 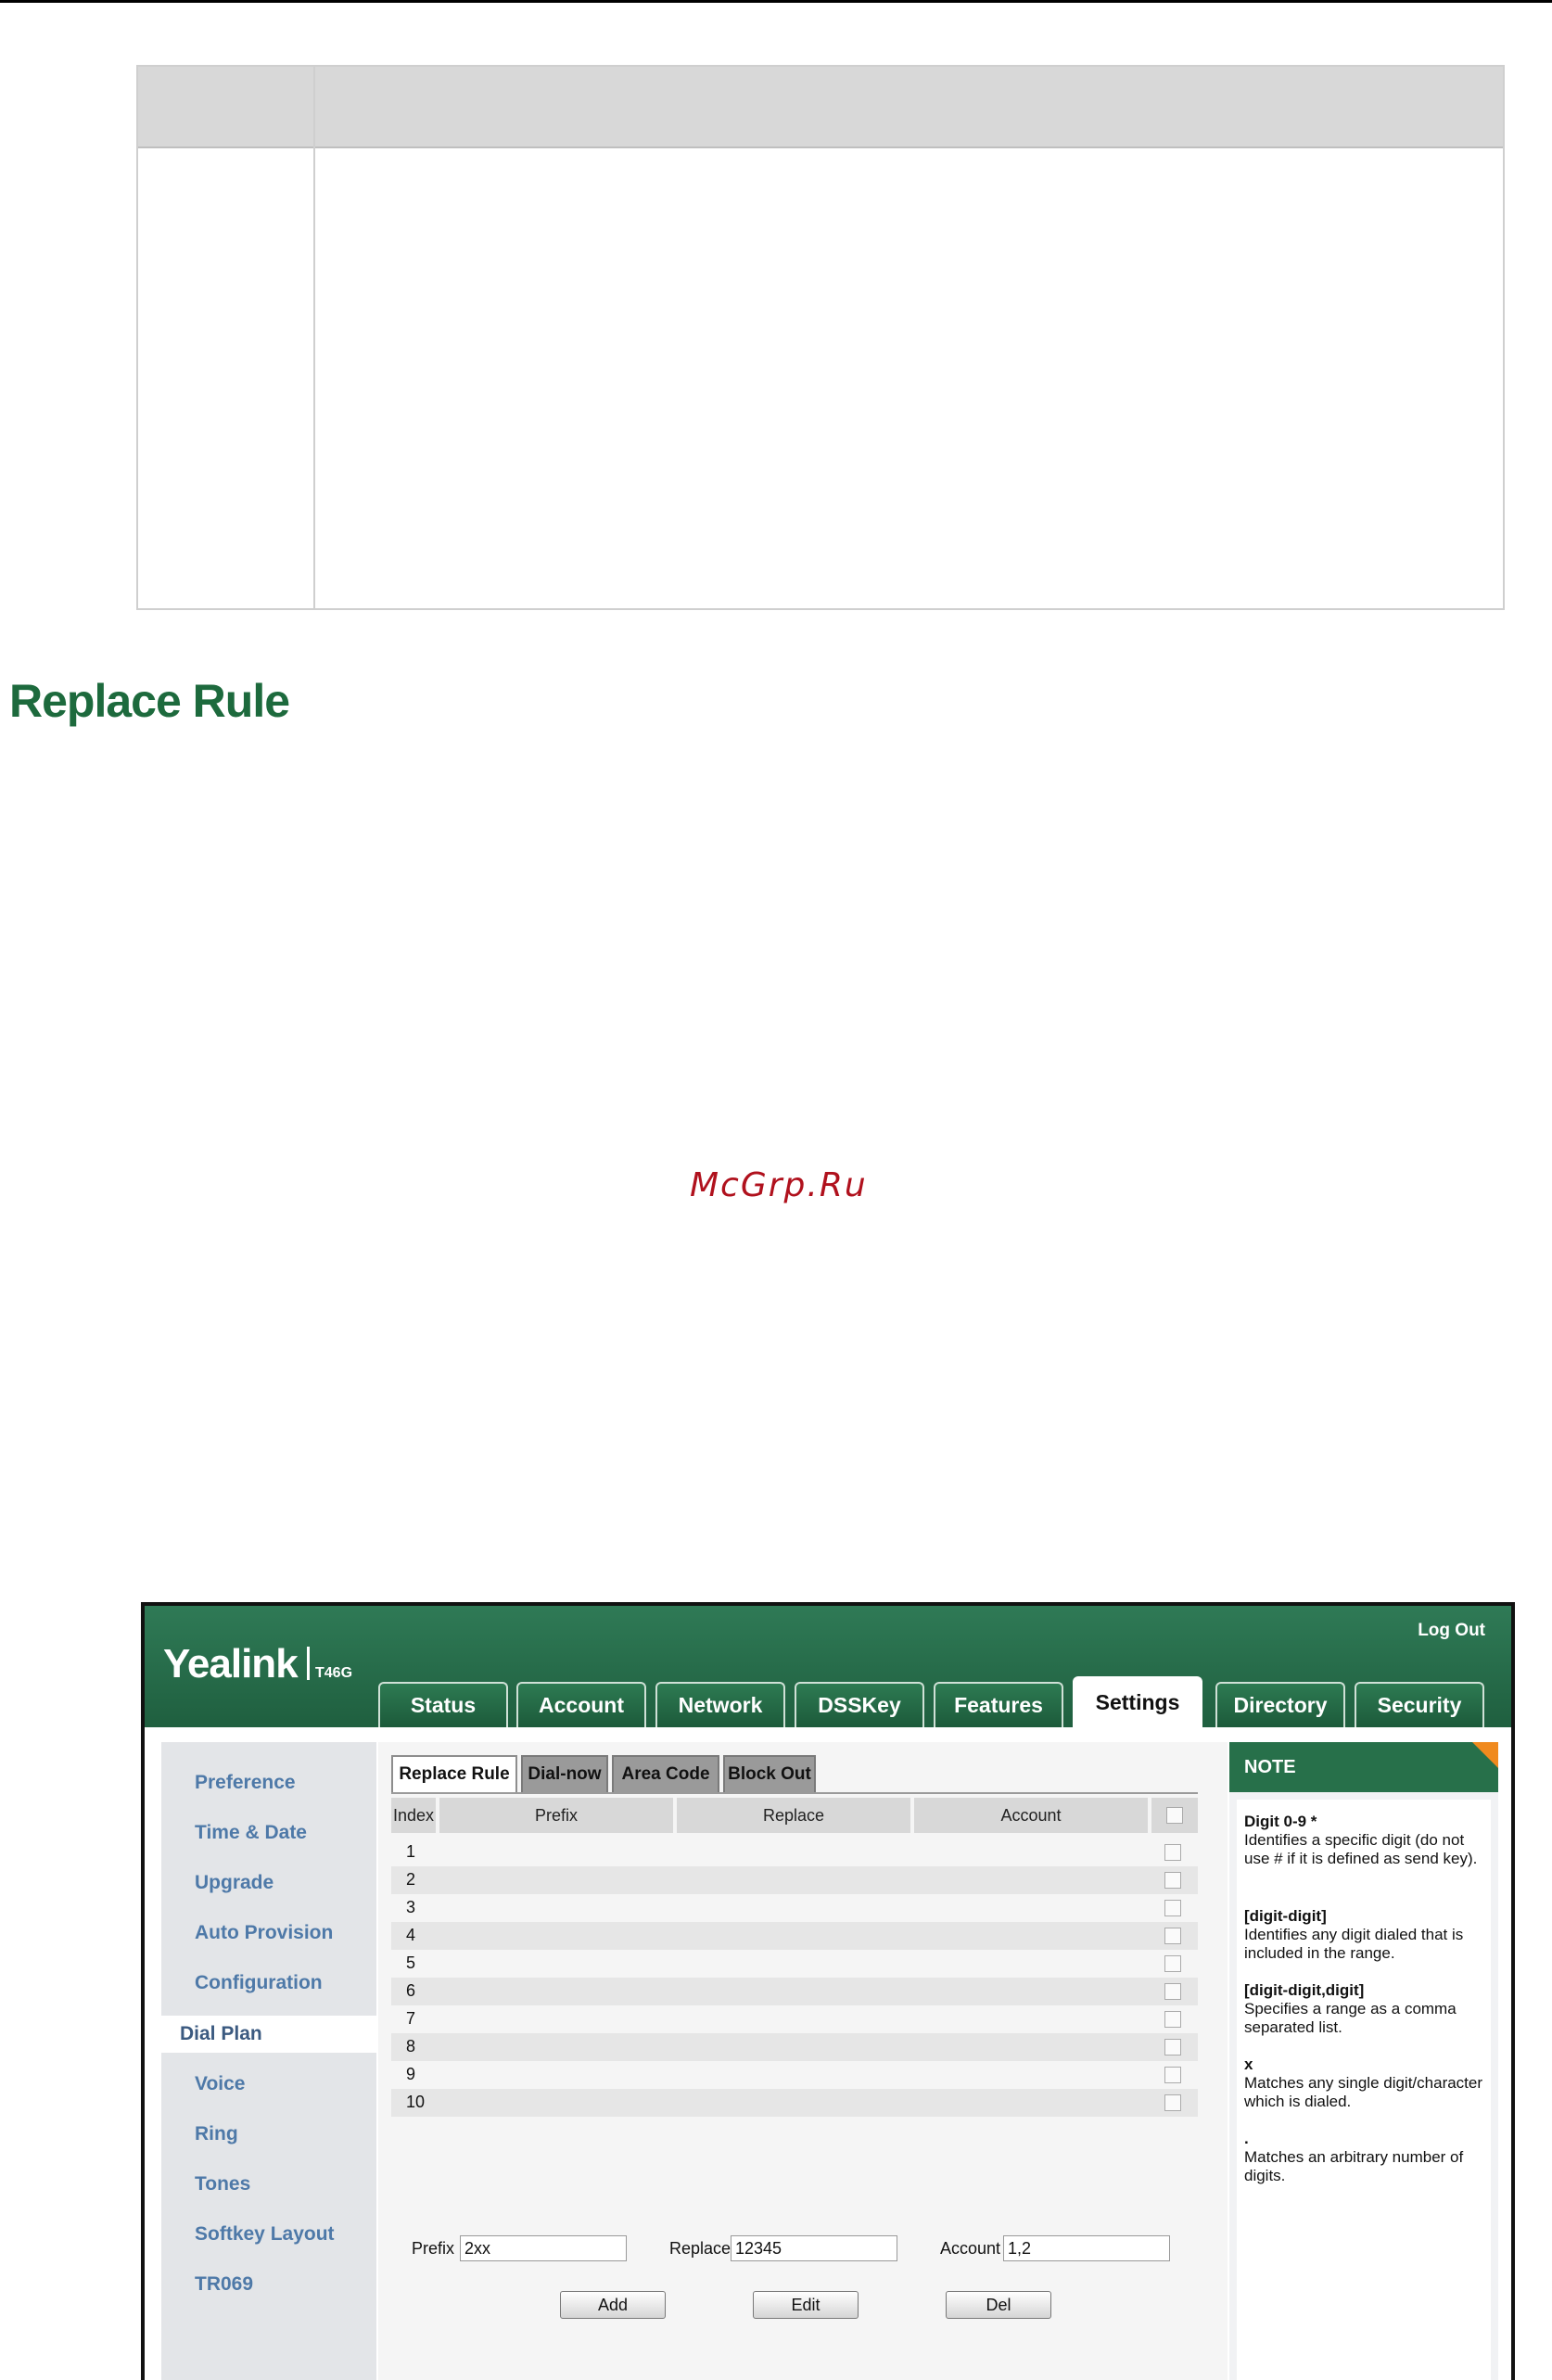 I want to click on sidebar-item-tr069: TR069, so click(x=224, y=2284).